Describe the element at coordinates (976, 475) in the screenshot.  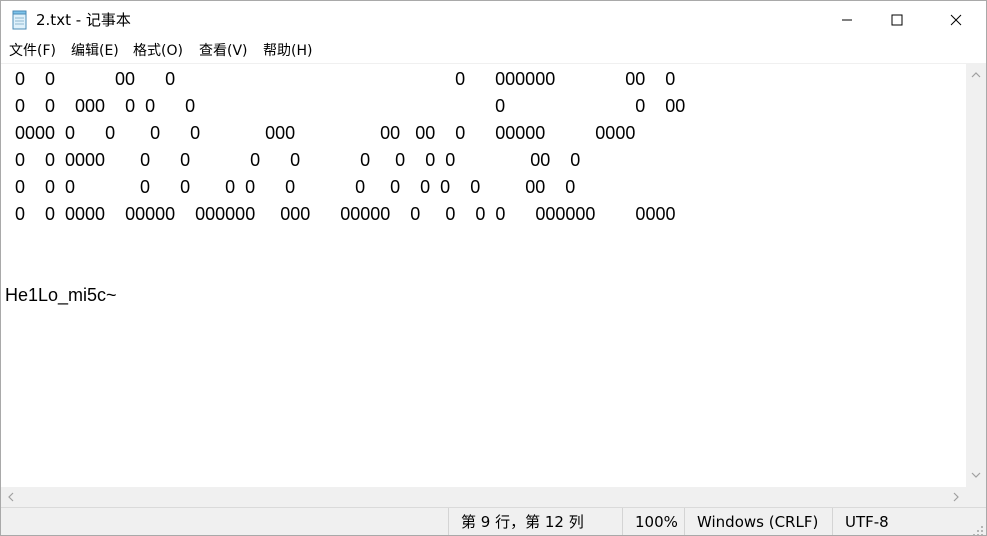
I see `scroll-down-icon` at that location.